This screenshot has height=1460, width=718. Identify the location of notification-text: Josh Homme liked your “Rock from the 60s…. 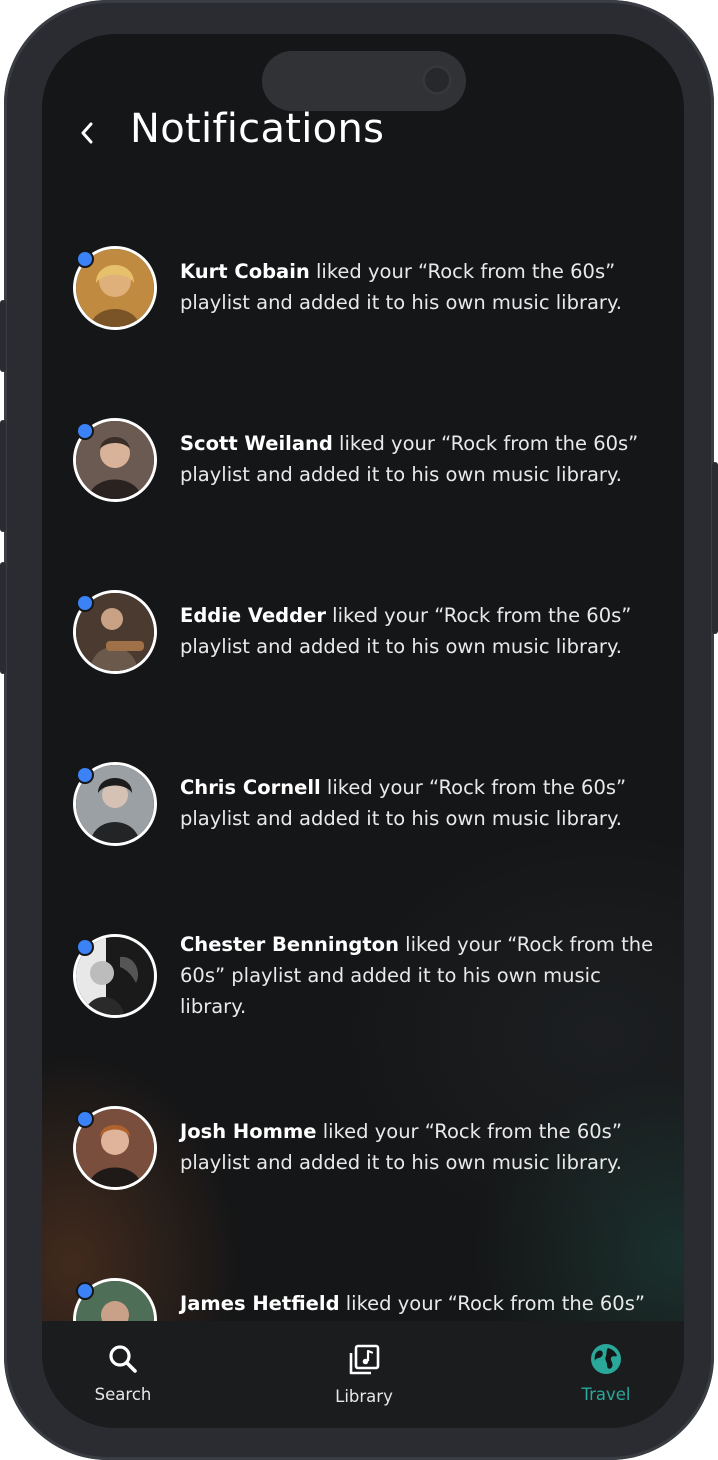
(420, 1147).